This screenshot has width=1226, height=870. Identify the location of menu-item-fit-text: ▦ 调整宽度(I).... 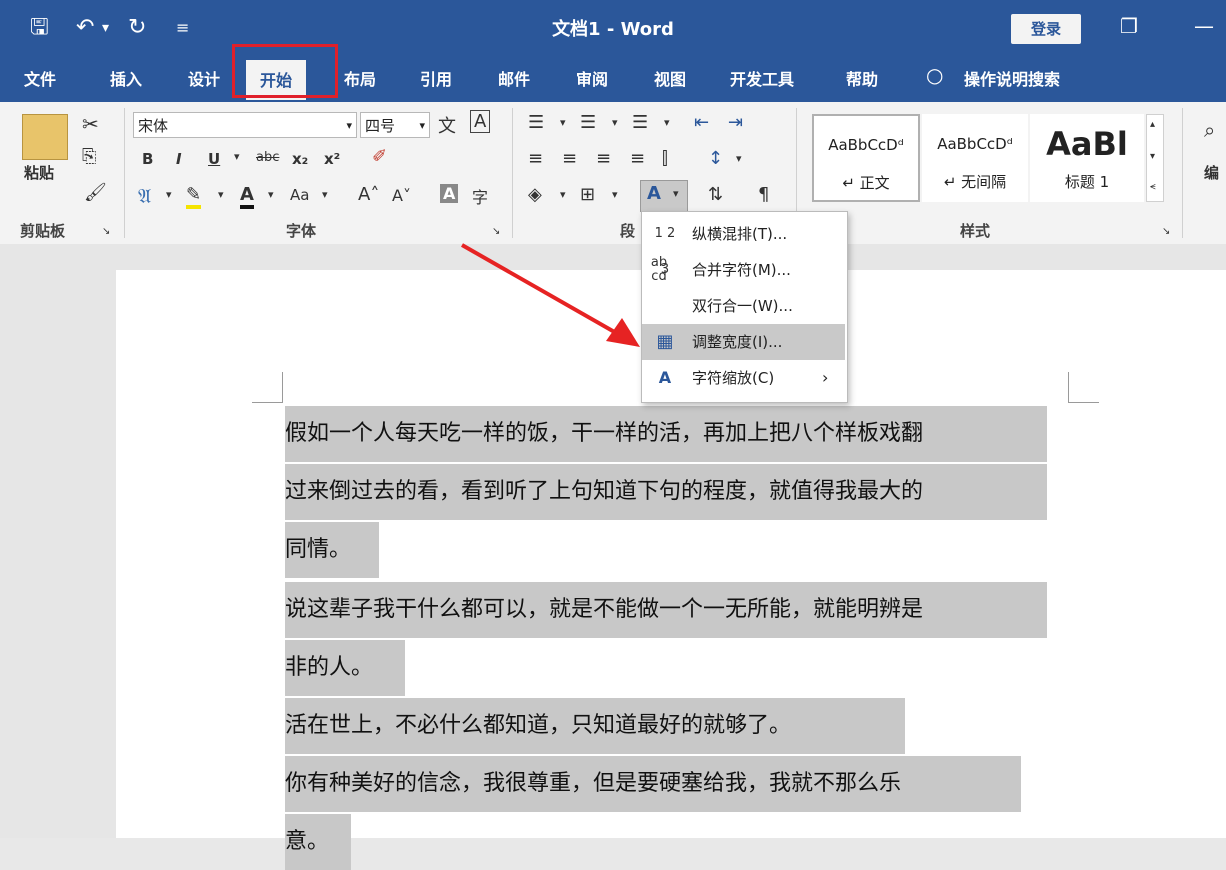
(743, 342).